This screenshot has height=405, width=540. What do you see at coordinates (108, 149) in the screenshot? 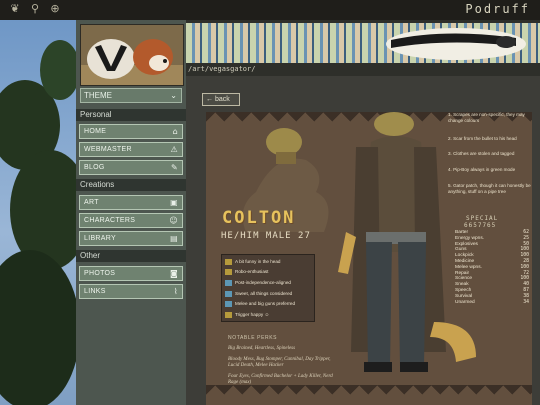
I see `nav-label: WEBMASTER` at bounding box center [108, 149].